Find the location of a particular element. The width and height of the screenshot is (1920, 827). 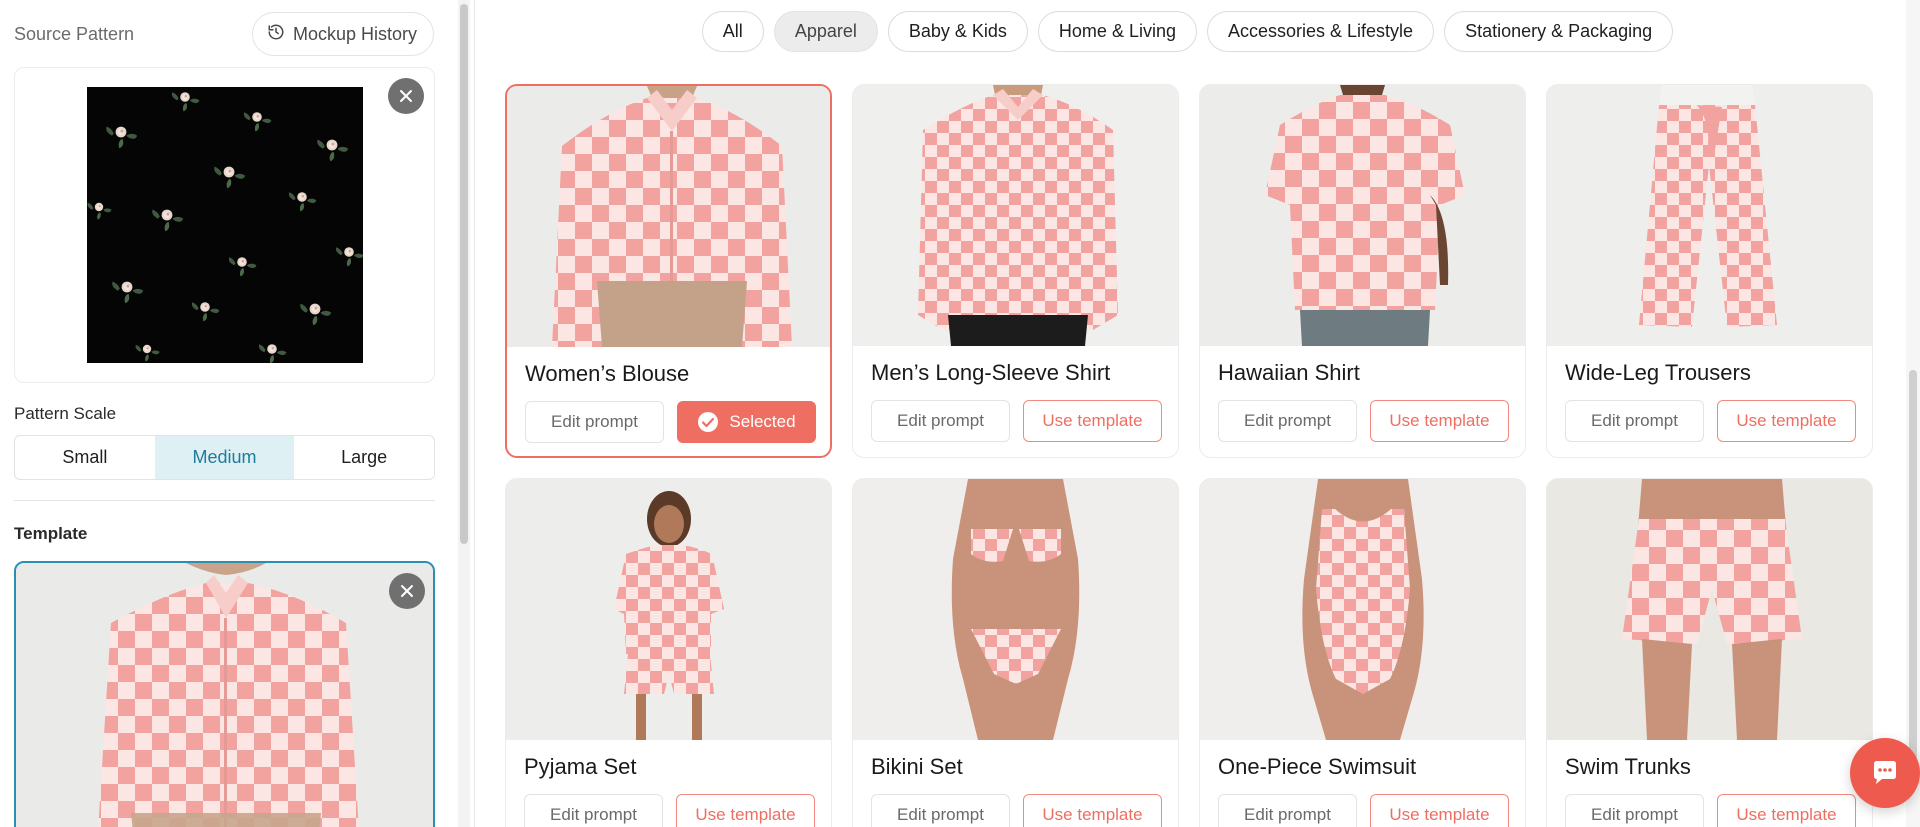

pattern-scale-selector: Small Medium Large is located at coordinates (224, 457).